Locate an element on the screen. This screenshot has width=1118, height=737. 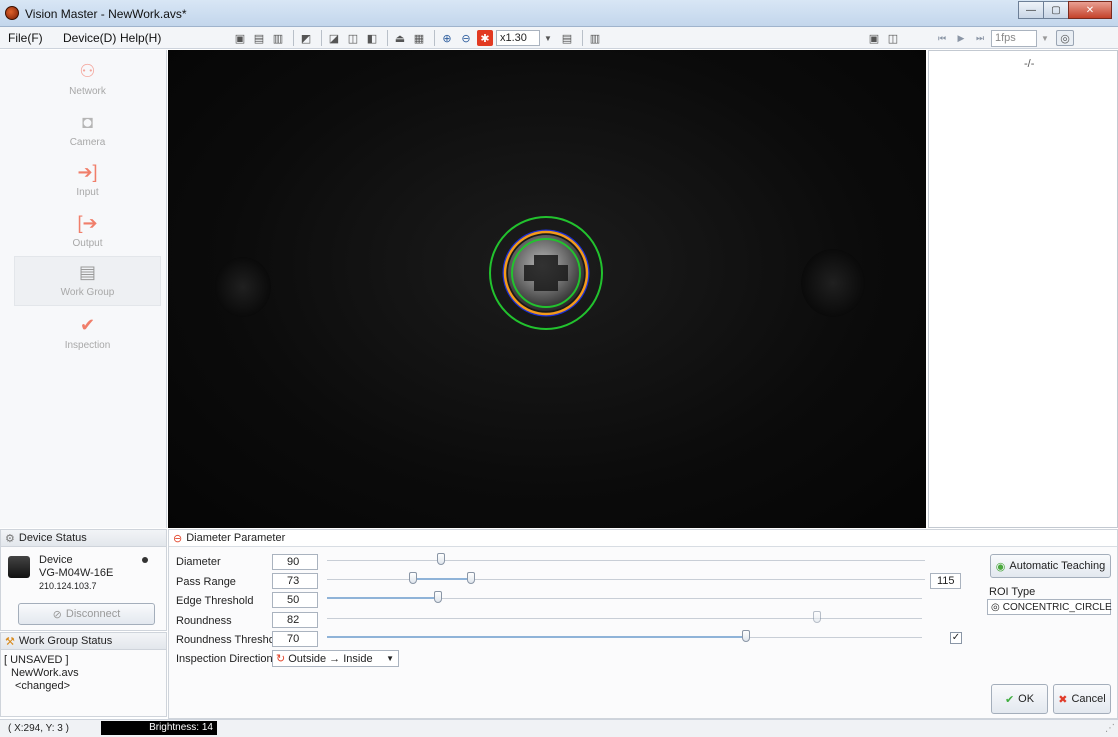
dual-view-icon: ◫ is located at coordinates (893, 38).